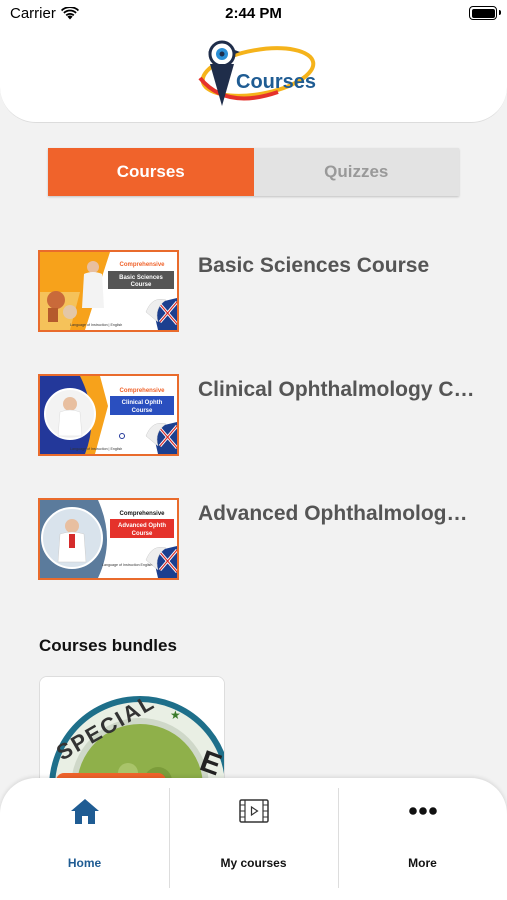 This screenshot has height=900, width=507. Describe the element at coordinates (422, 839) in the screenshot. I see `tab-more: More` at that location.